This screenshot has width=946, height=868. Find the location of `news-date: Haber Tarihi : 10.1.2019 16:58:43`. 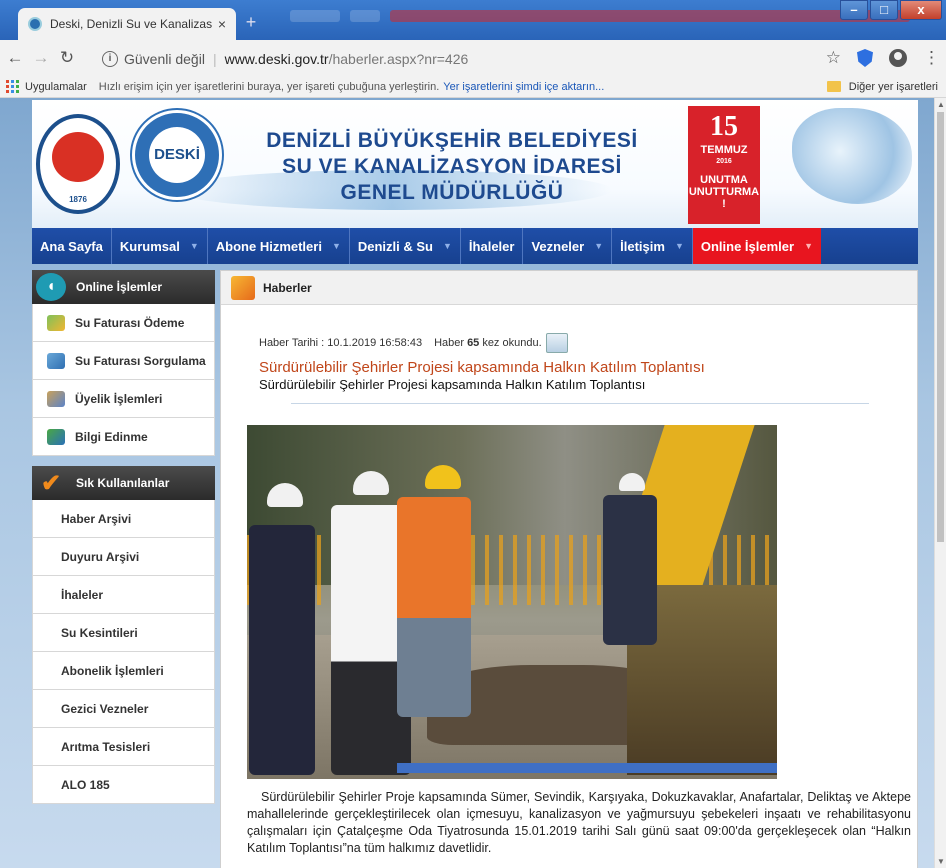

news-date: Haber Tarihi : 10.1.2019 16:58:43 is located at coordinates (341, 343).